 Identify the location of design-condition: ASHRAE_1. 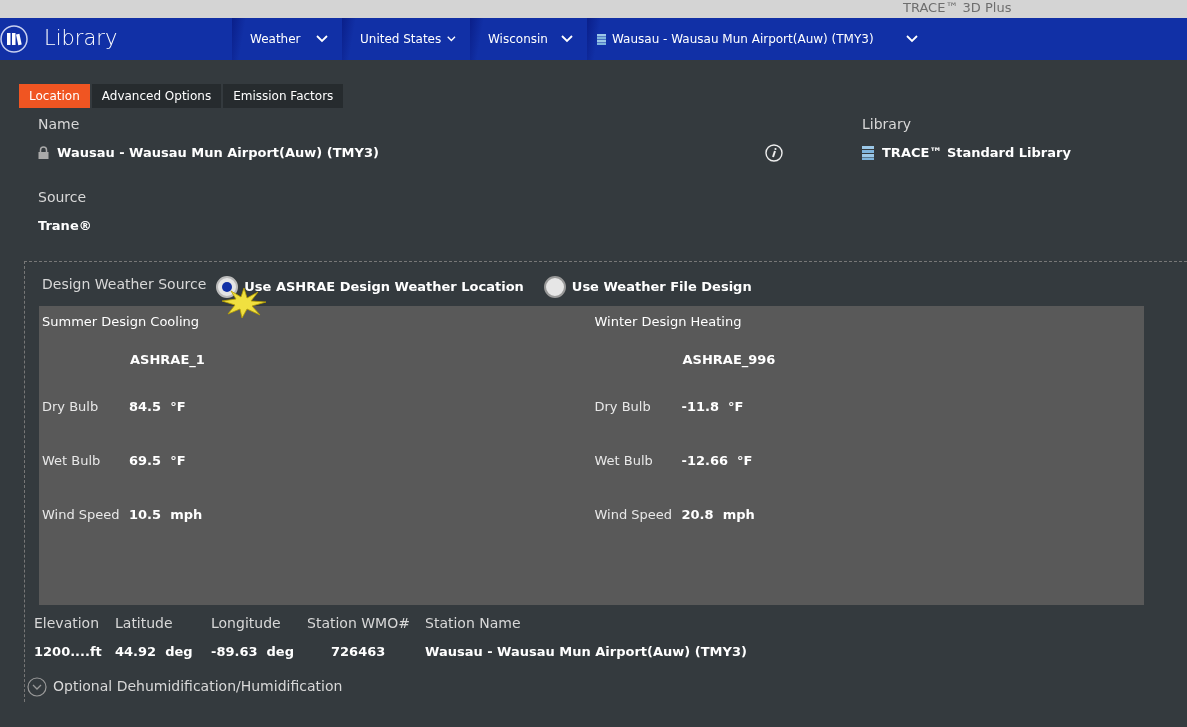
(167, 360).